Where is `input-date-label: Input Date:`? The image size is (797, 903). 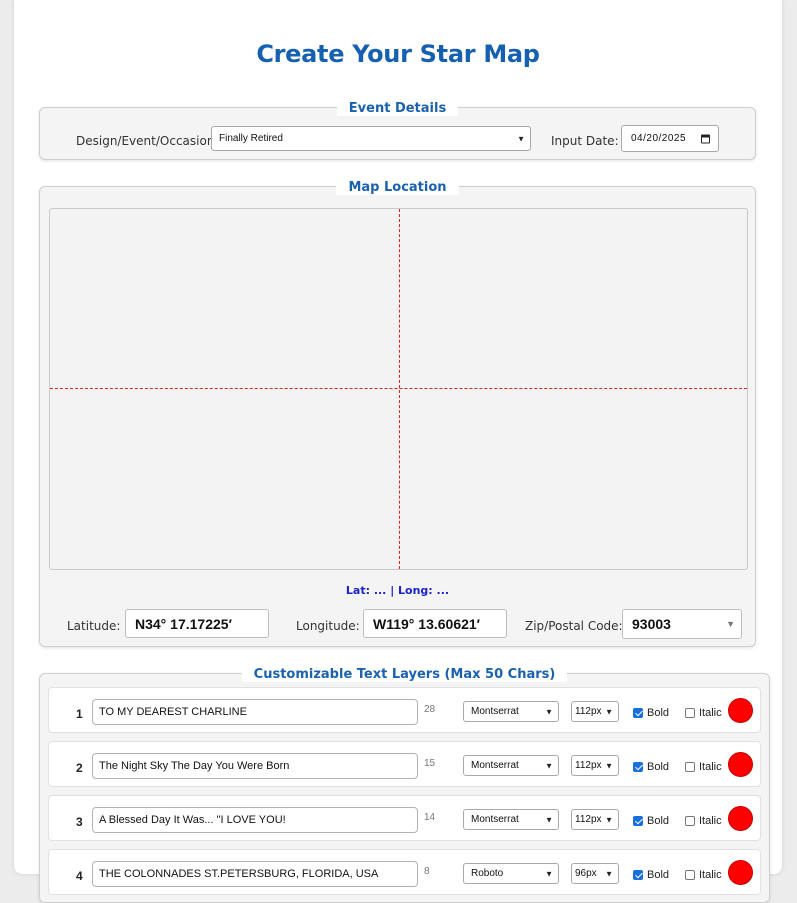
input-date-label: Input Date: is located at coordinates (585, 141).